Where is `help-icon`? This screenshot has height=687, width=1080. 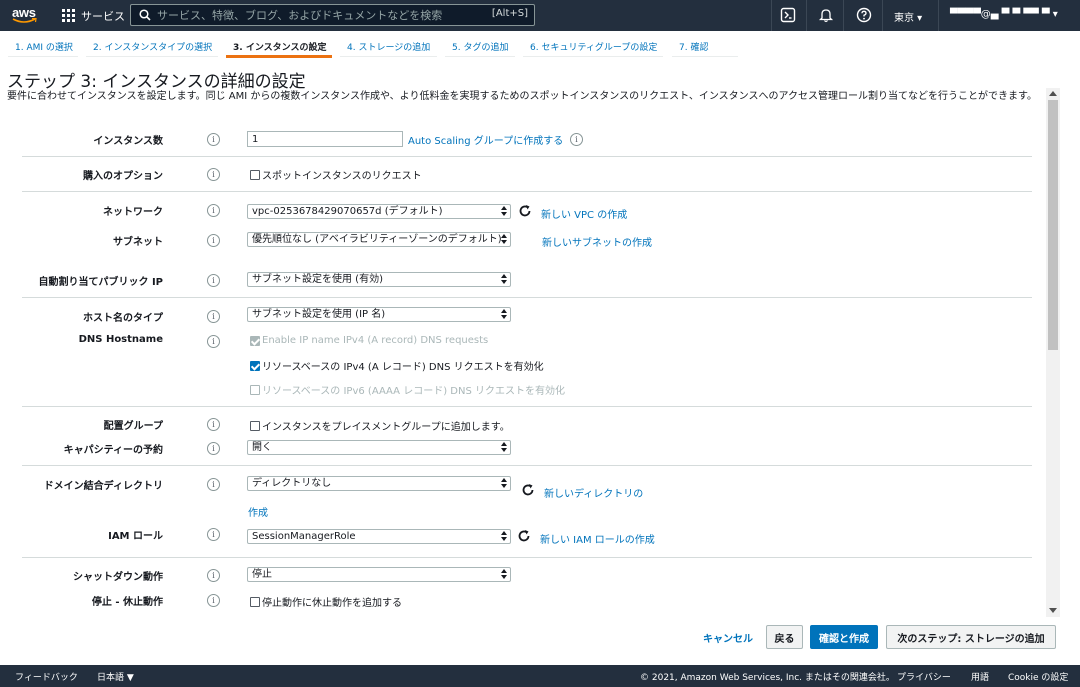
help-icon is located at coordinates (864, 15).